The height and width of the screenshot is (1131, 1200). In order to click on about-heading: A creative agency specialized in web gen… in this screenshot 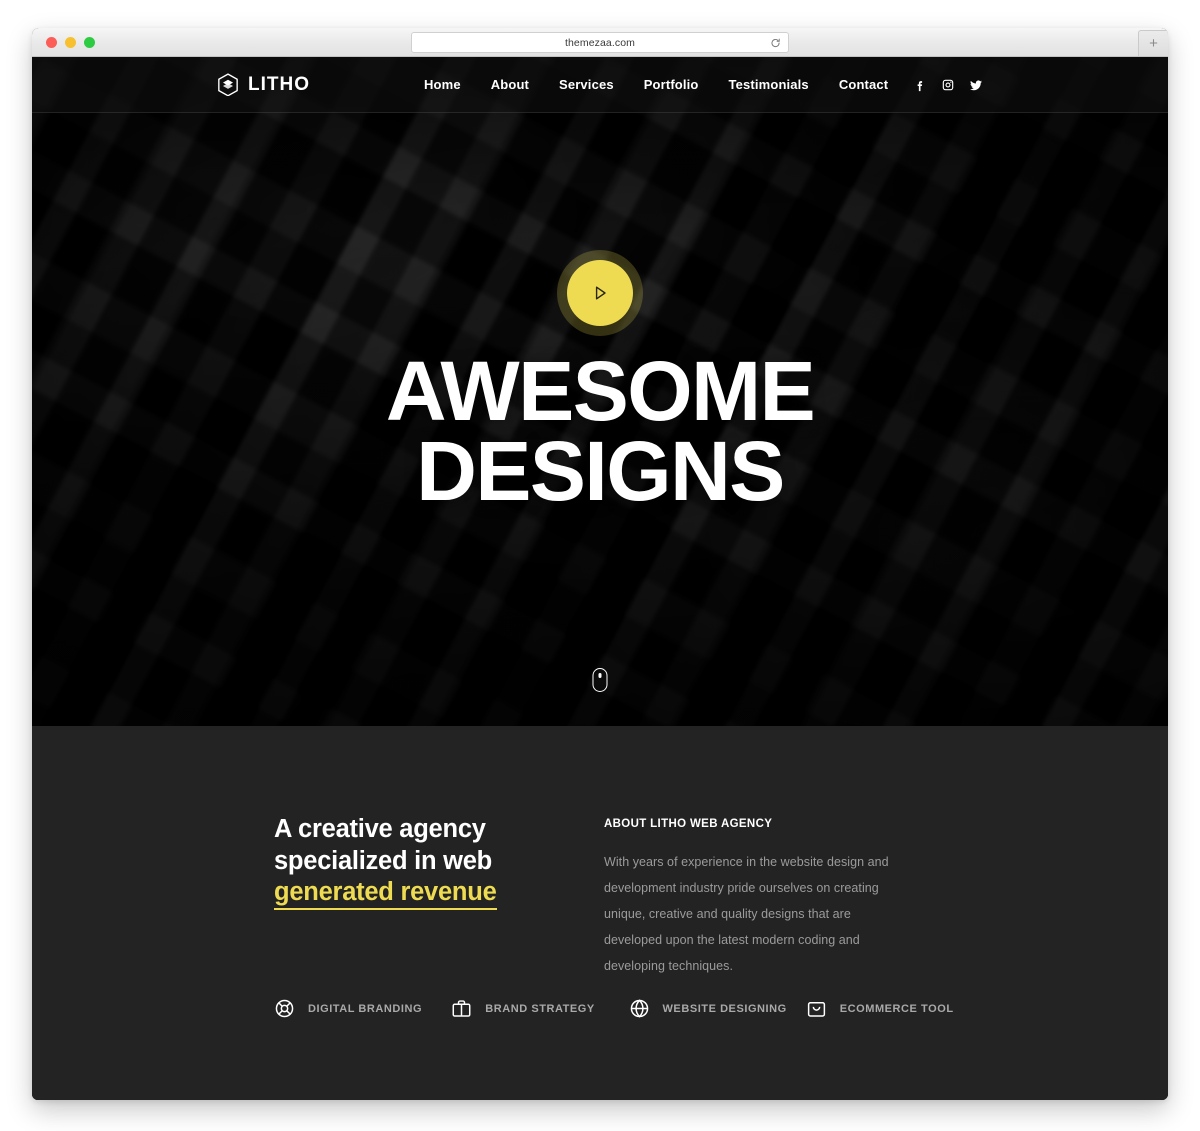, I will do `click(429, 862)`.